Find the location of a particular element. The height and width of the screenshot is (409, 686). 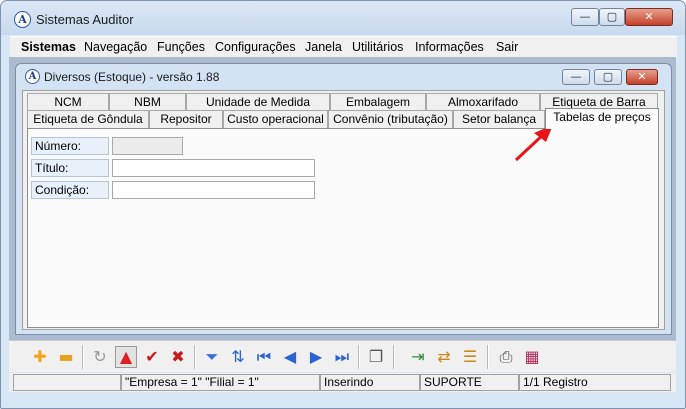

menu-informacoes: Informações is located at coordinates (449, 47).